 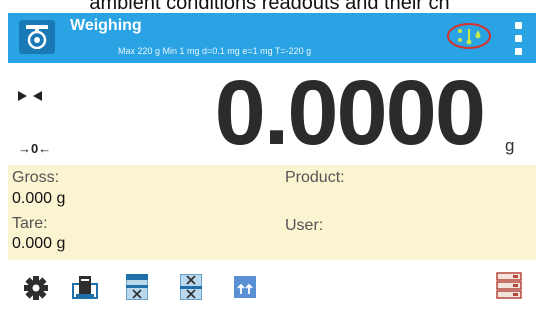 I want to click on kebab-menu-icon, so click(x=518, y=39).